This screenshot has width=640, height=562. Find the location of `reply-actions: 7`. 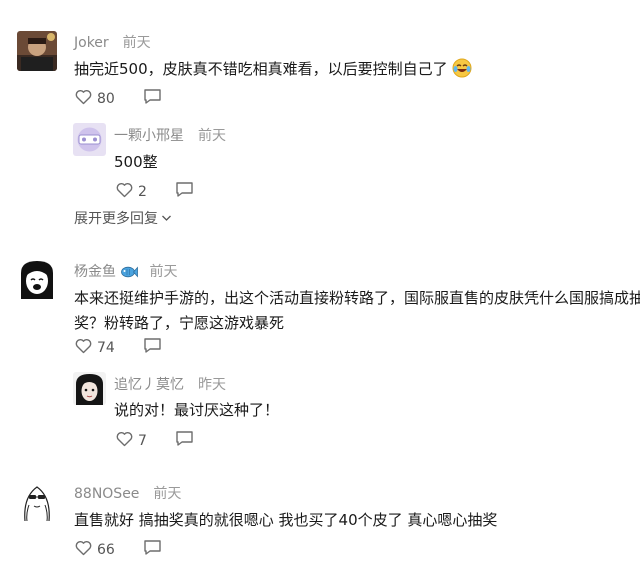

reply-actions: 7 is located at coordinates (155, 440).